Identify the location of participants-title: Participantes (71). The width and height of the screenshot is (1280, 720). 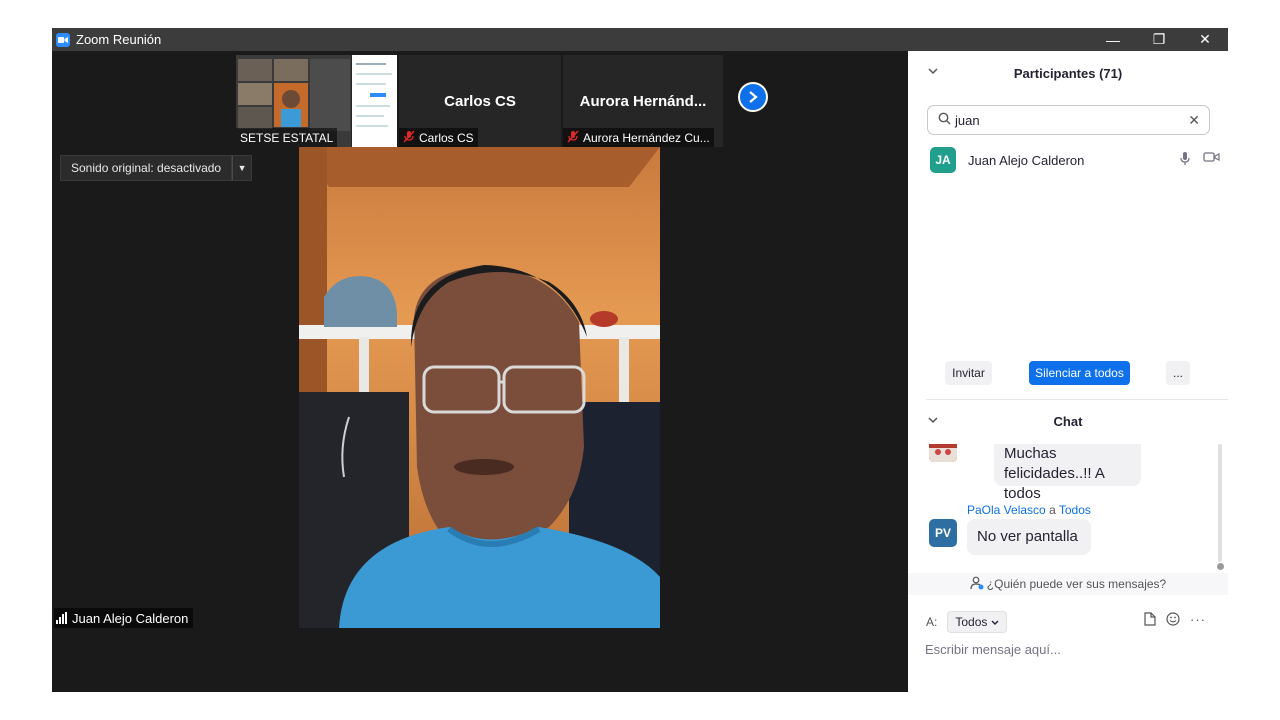
(1068, 73).